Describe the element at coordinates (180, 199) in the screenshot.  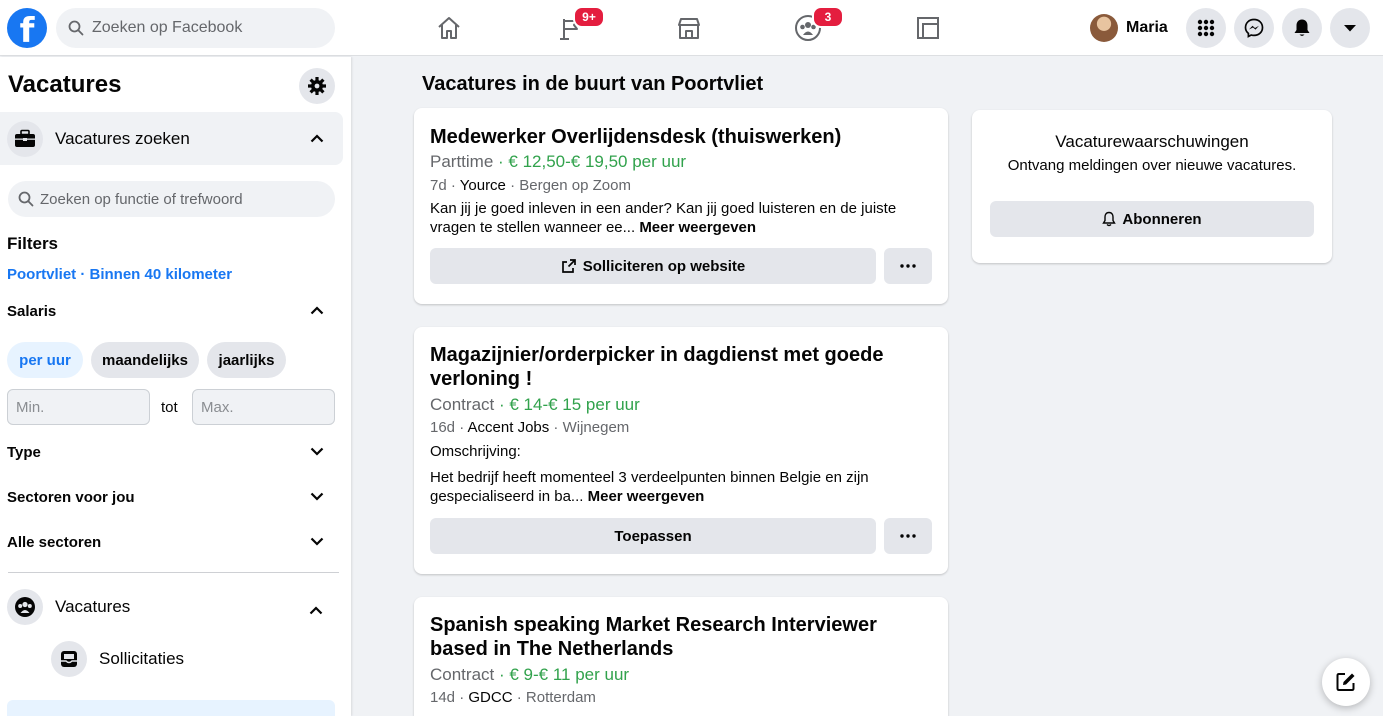
I see `job-search-input` at that location.